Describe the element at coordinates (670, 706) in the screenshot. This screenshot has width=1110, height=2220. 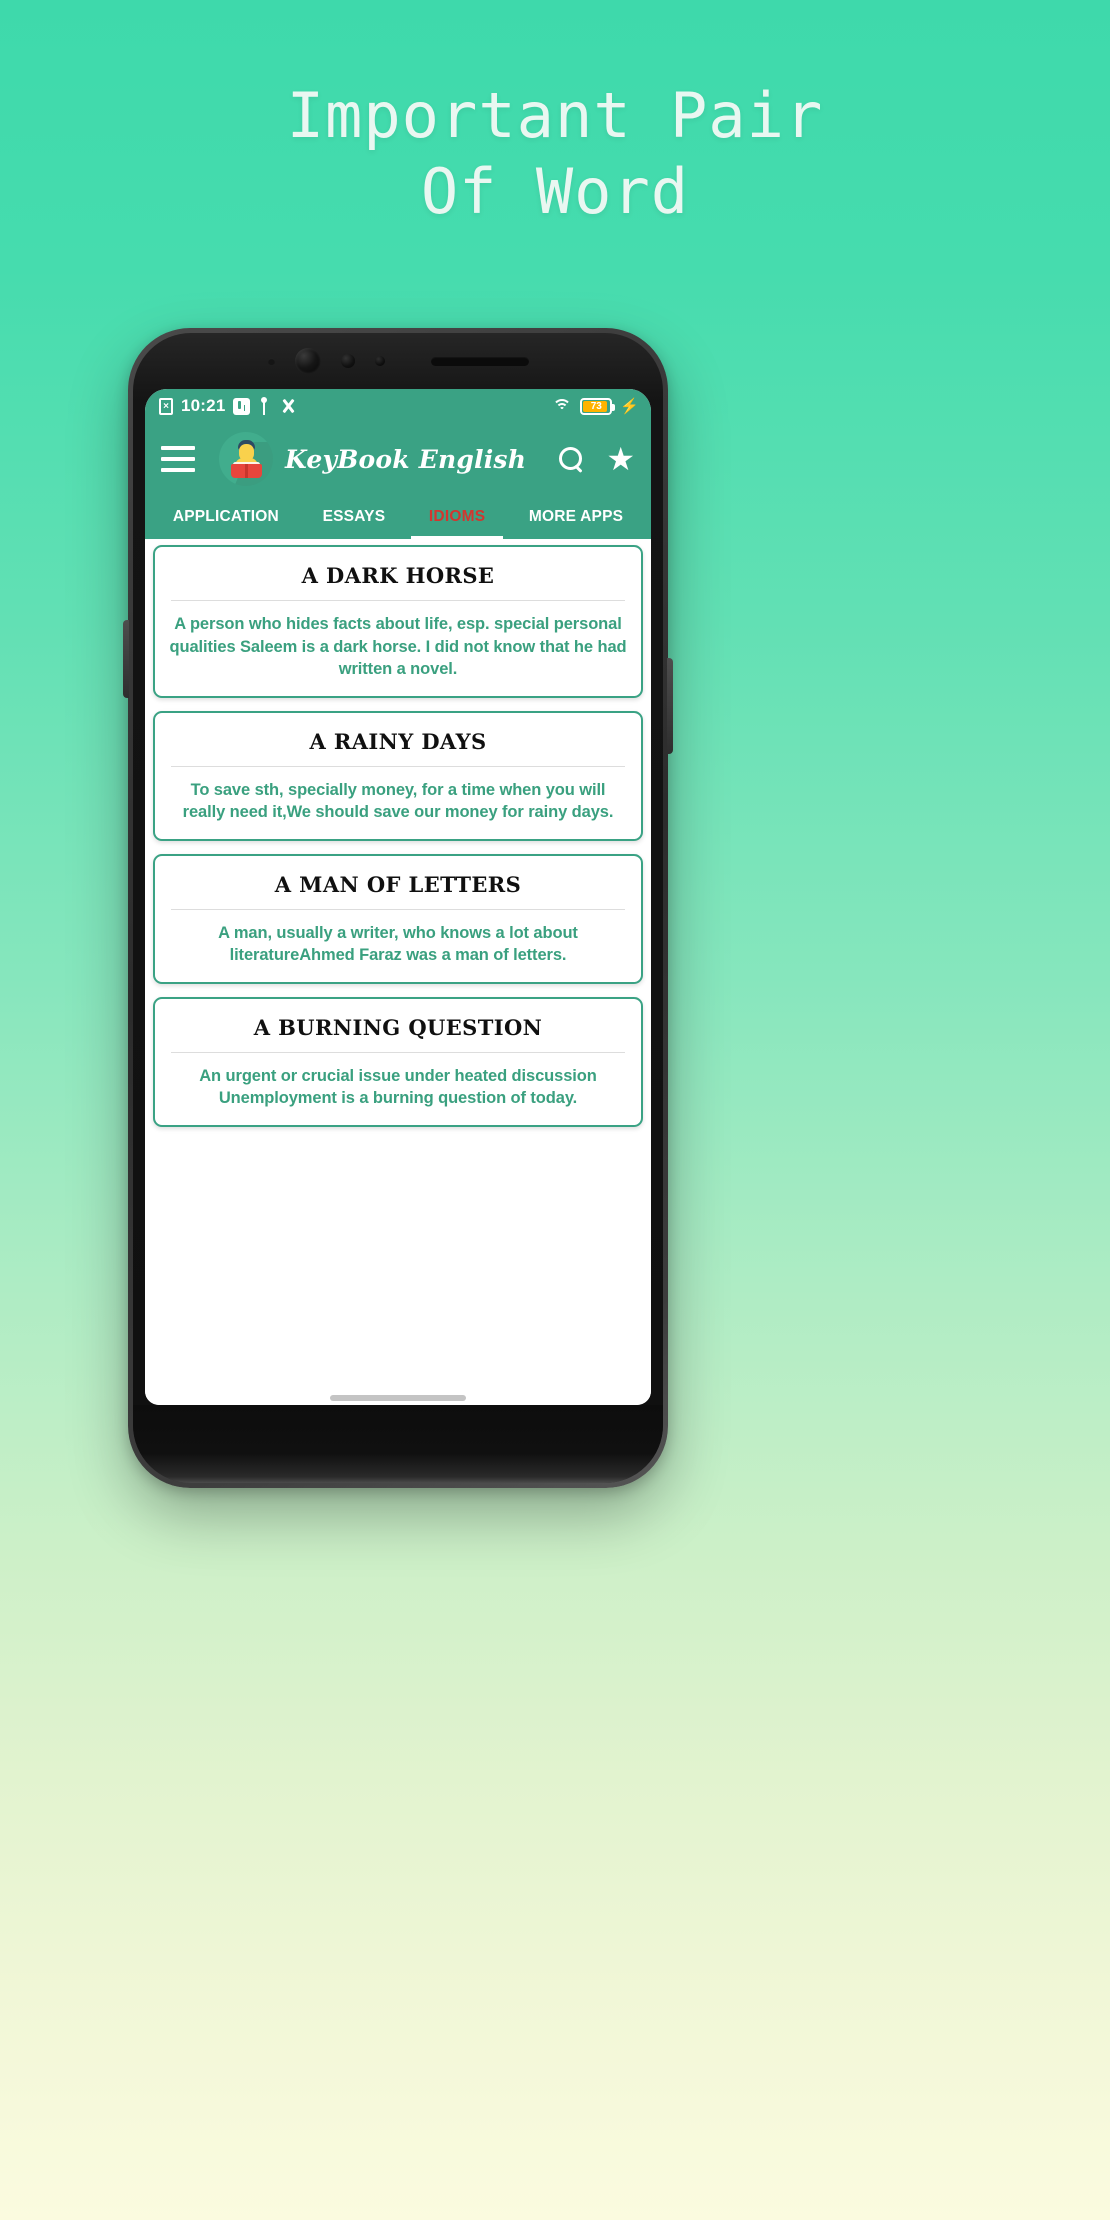
I see `power-button` at that location.